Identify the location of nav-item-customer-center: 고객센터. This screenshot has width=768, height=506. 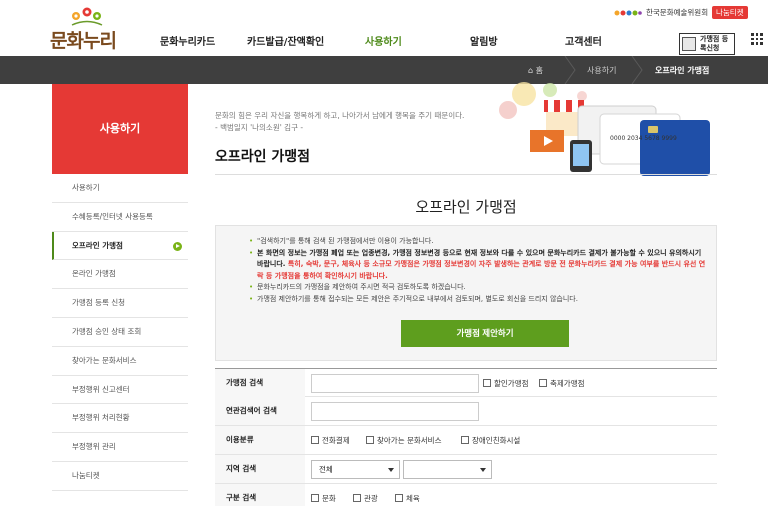
(583, 40).